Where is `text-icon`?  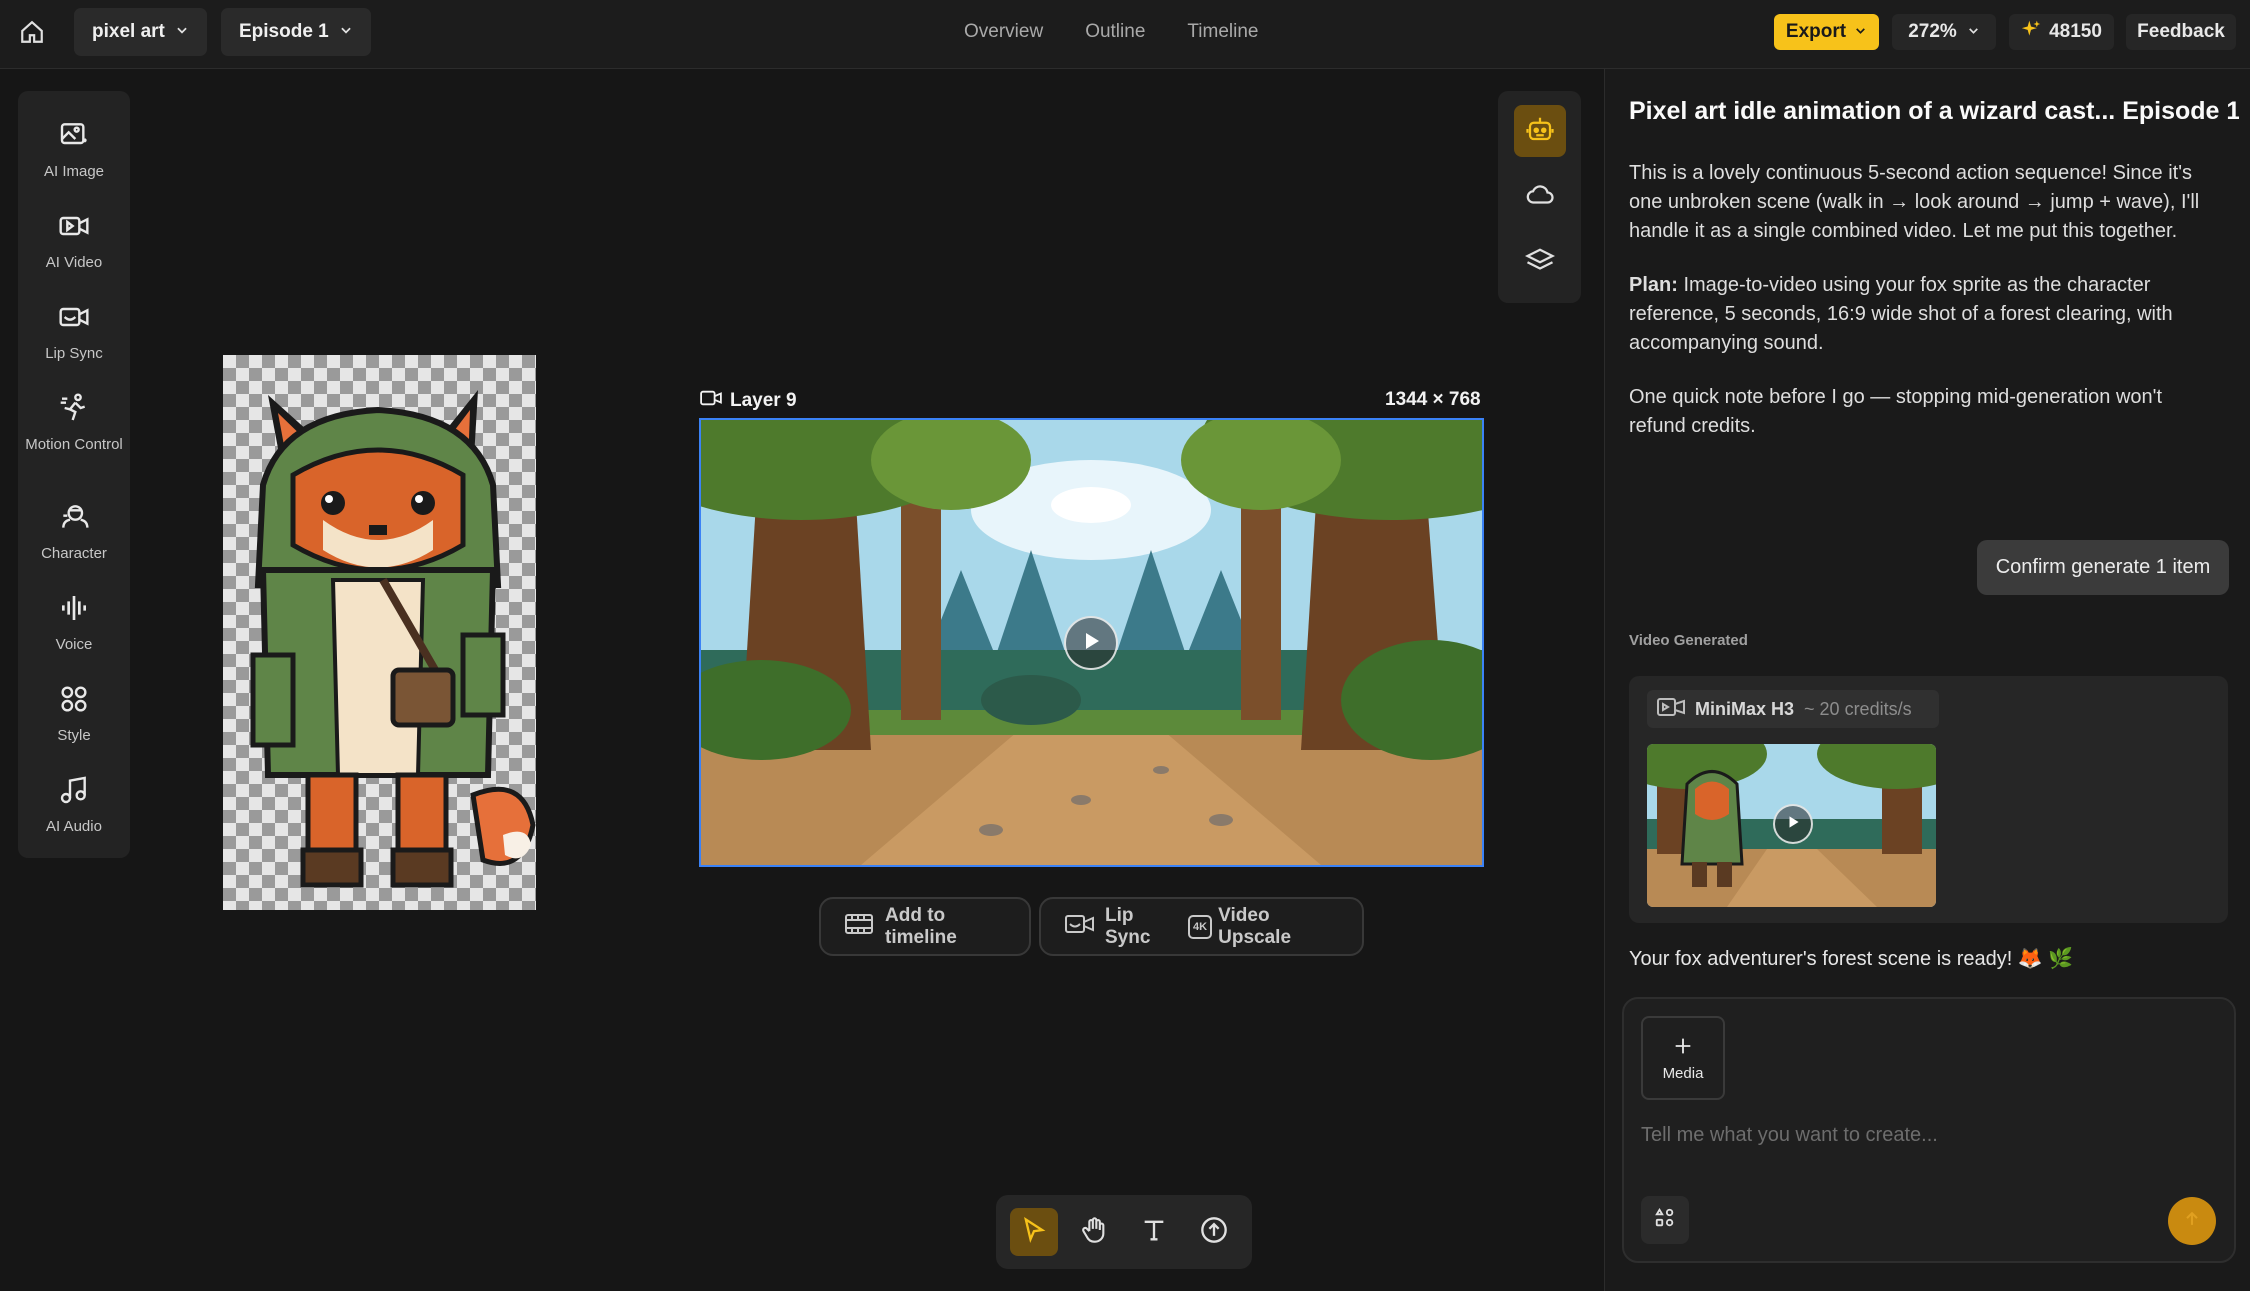 text-icon is located at coordinates (1154, 1232).